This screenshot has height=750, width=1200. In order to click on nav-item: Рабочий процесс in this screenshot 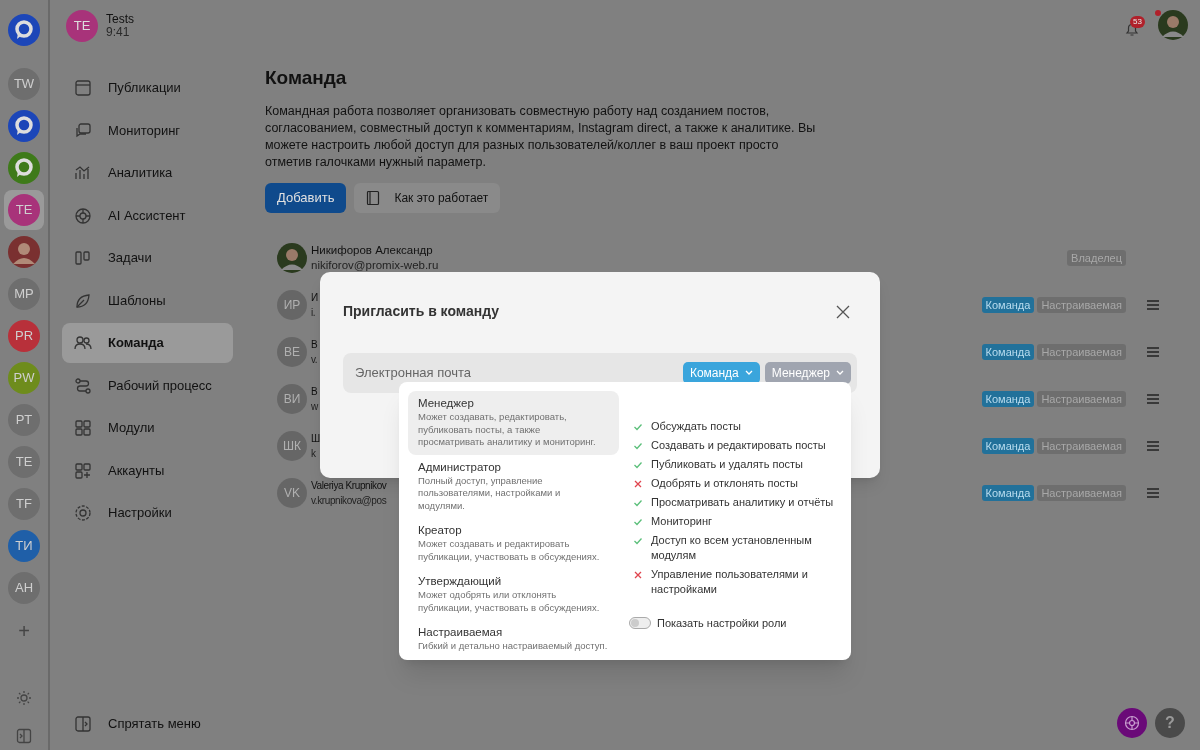, I will do `click(147, 385)`.